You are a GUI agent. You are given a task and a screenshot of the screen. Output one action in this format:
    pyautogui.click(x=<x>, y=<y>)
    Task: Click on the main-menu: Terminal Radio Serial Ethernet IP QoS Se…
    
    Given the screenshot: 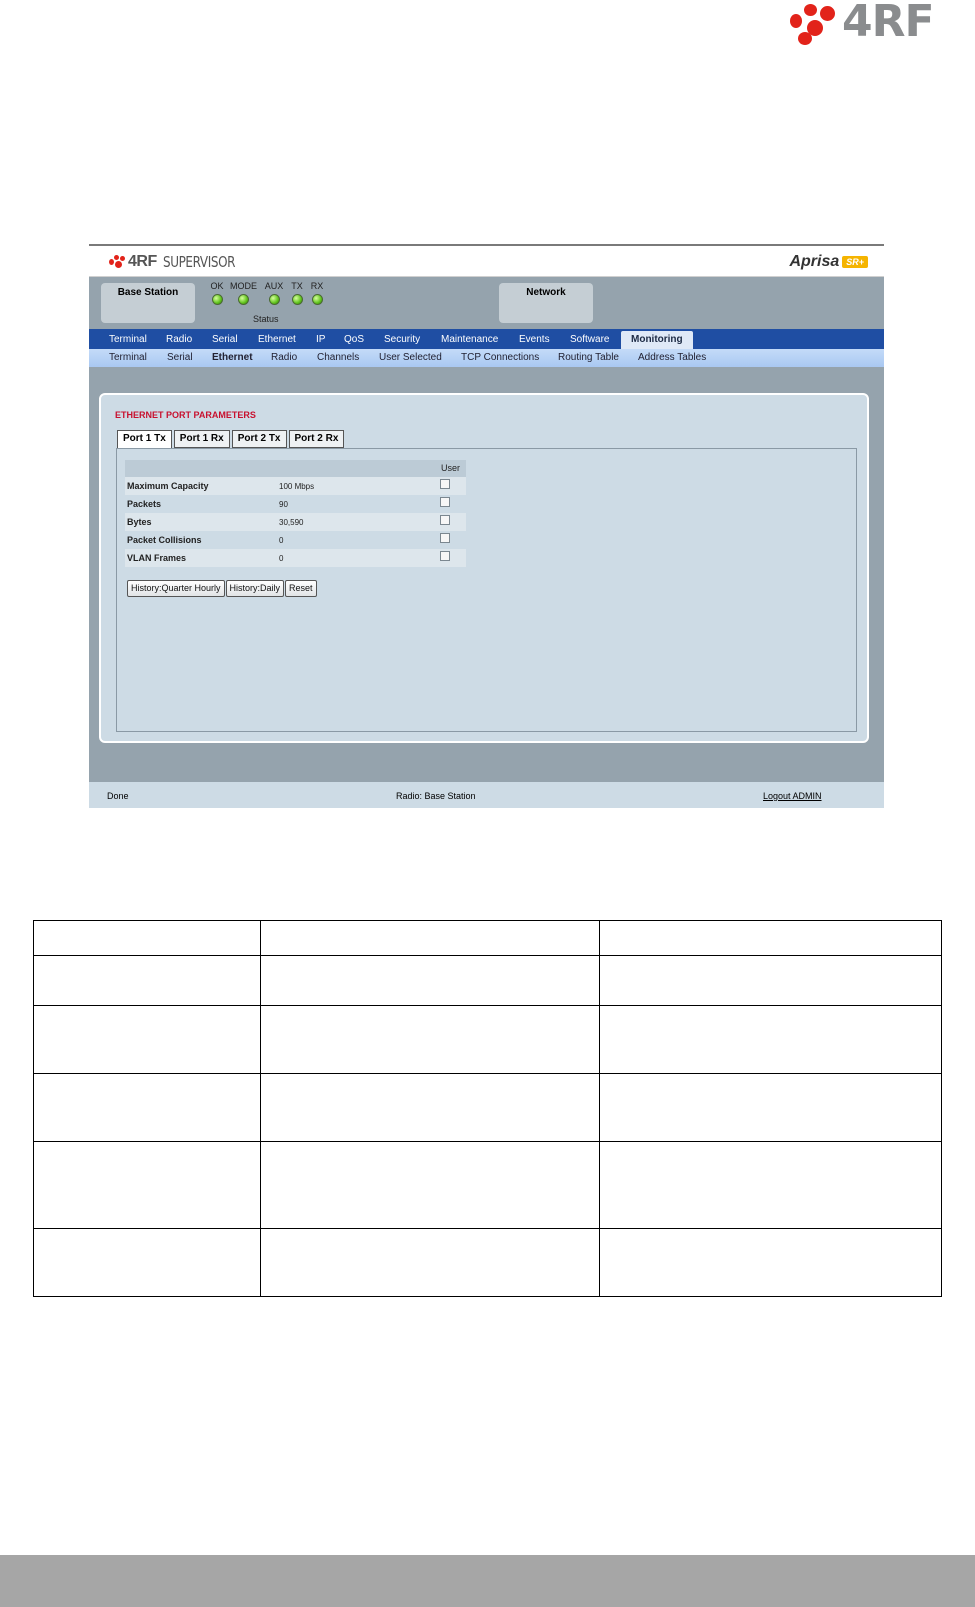 What is the action you would take?
    pyautogui.click(x=486, y=339)
    